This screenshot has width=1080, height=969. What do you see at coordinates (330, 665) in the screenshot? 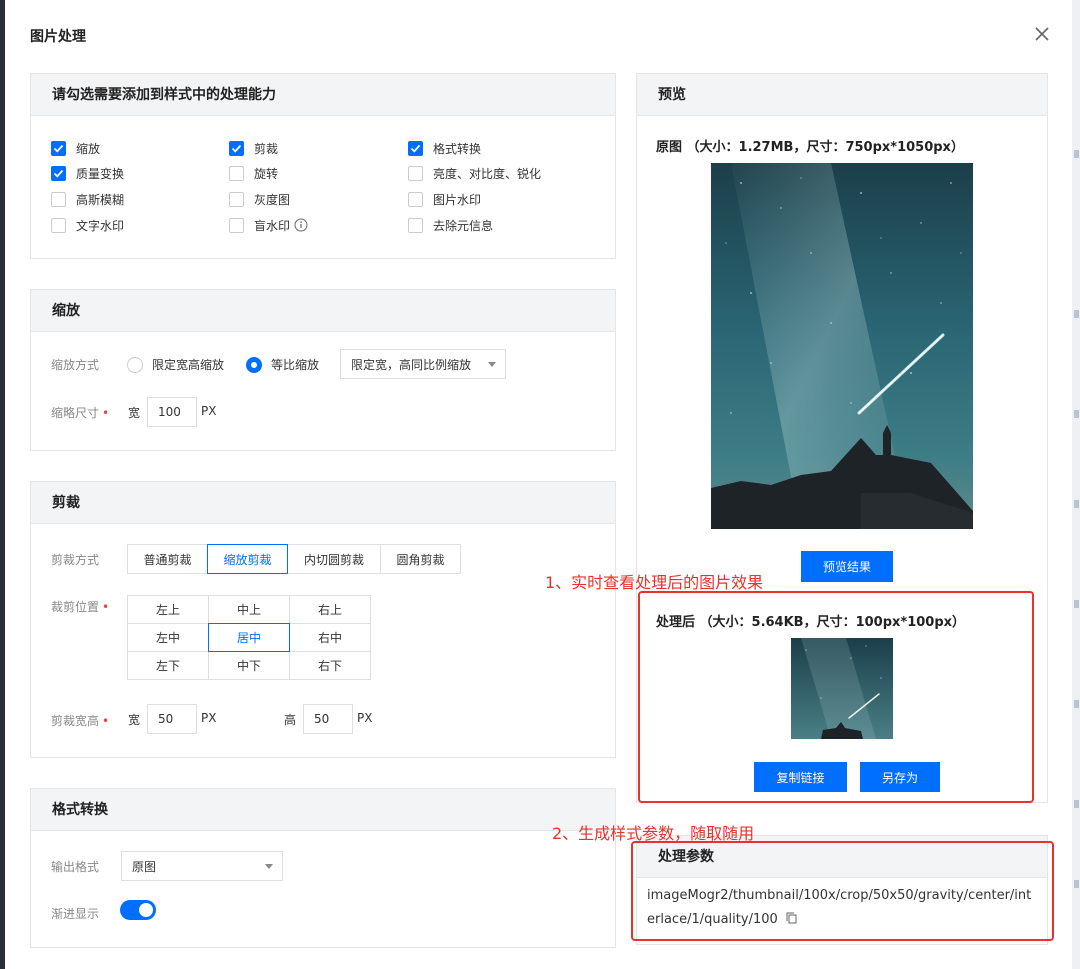
I see `crop-position-cell: 右下` at bounding box center [330, 665].